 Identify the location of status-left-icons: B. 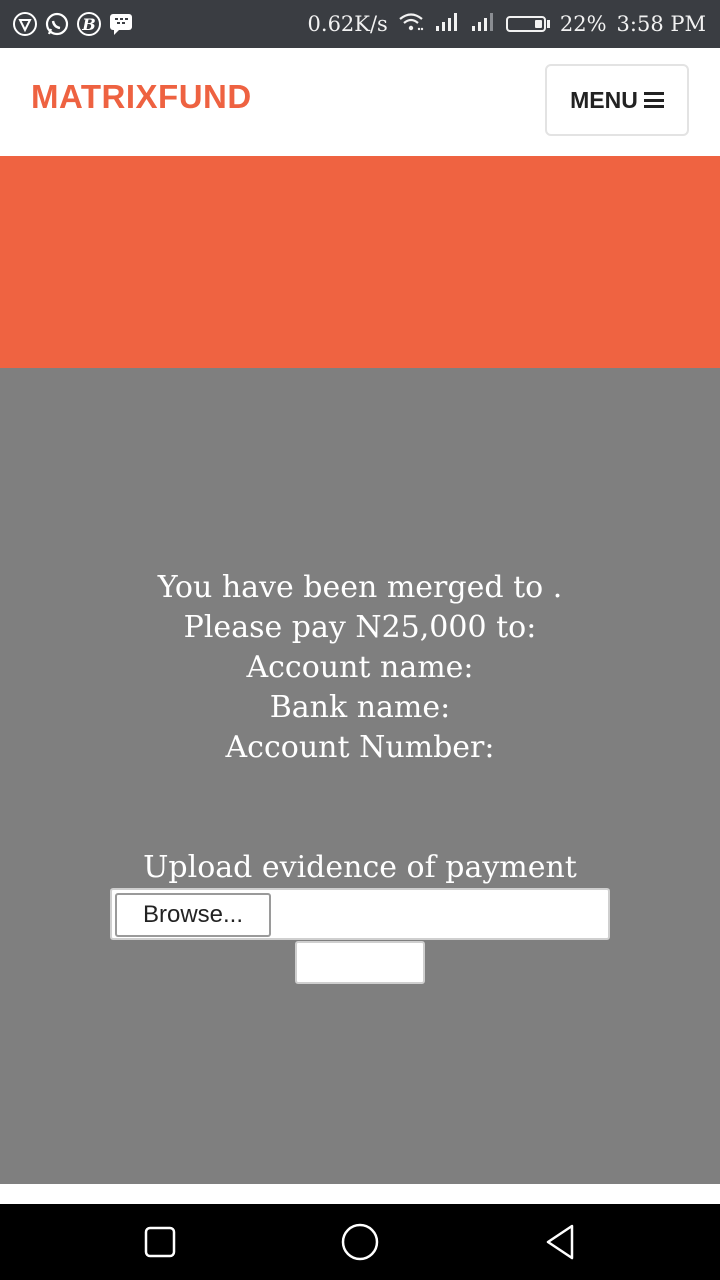
(73, 24).